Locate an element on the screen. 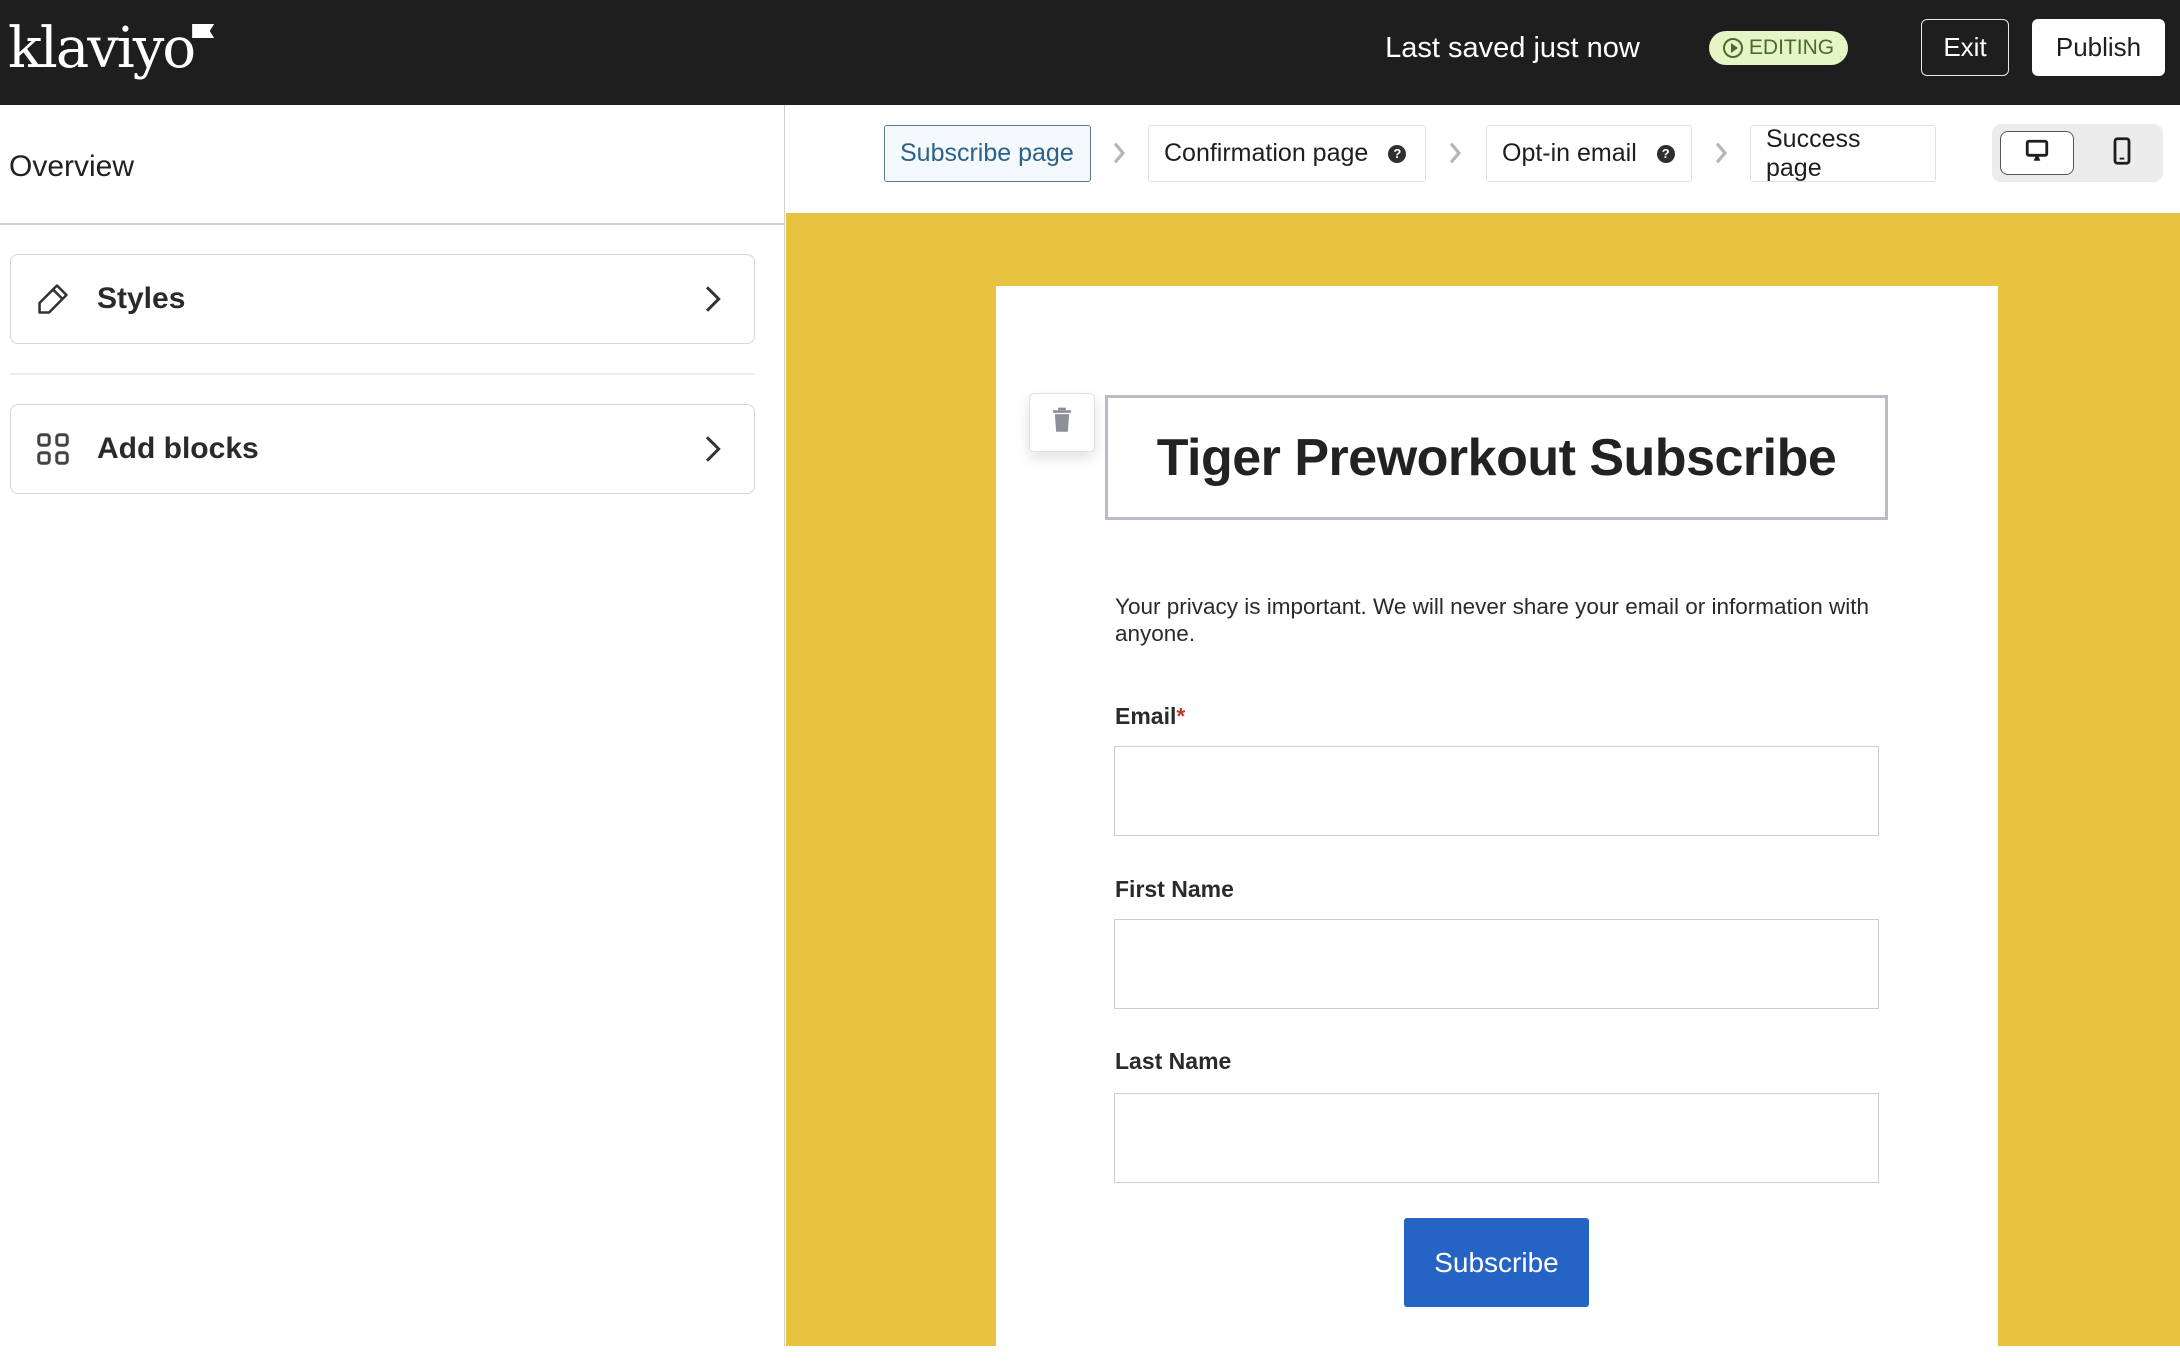 The height and width of the screenshot is (1366, 2180). email-label: Email* is located at coordinates (1150, 716).